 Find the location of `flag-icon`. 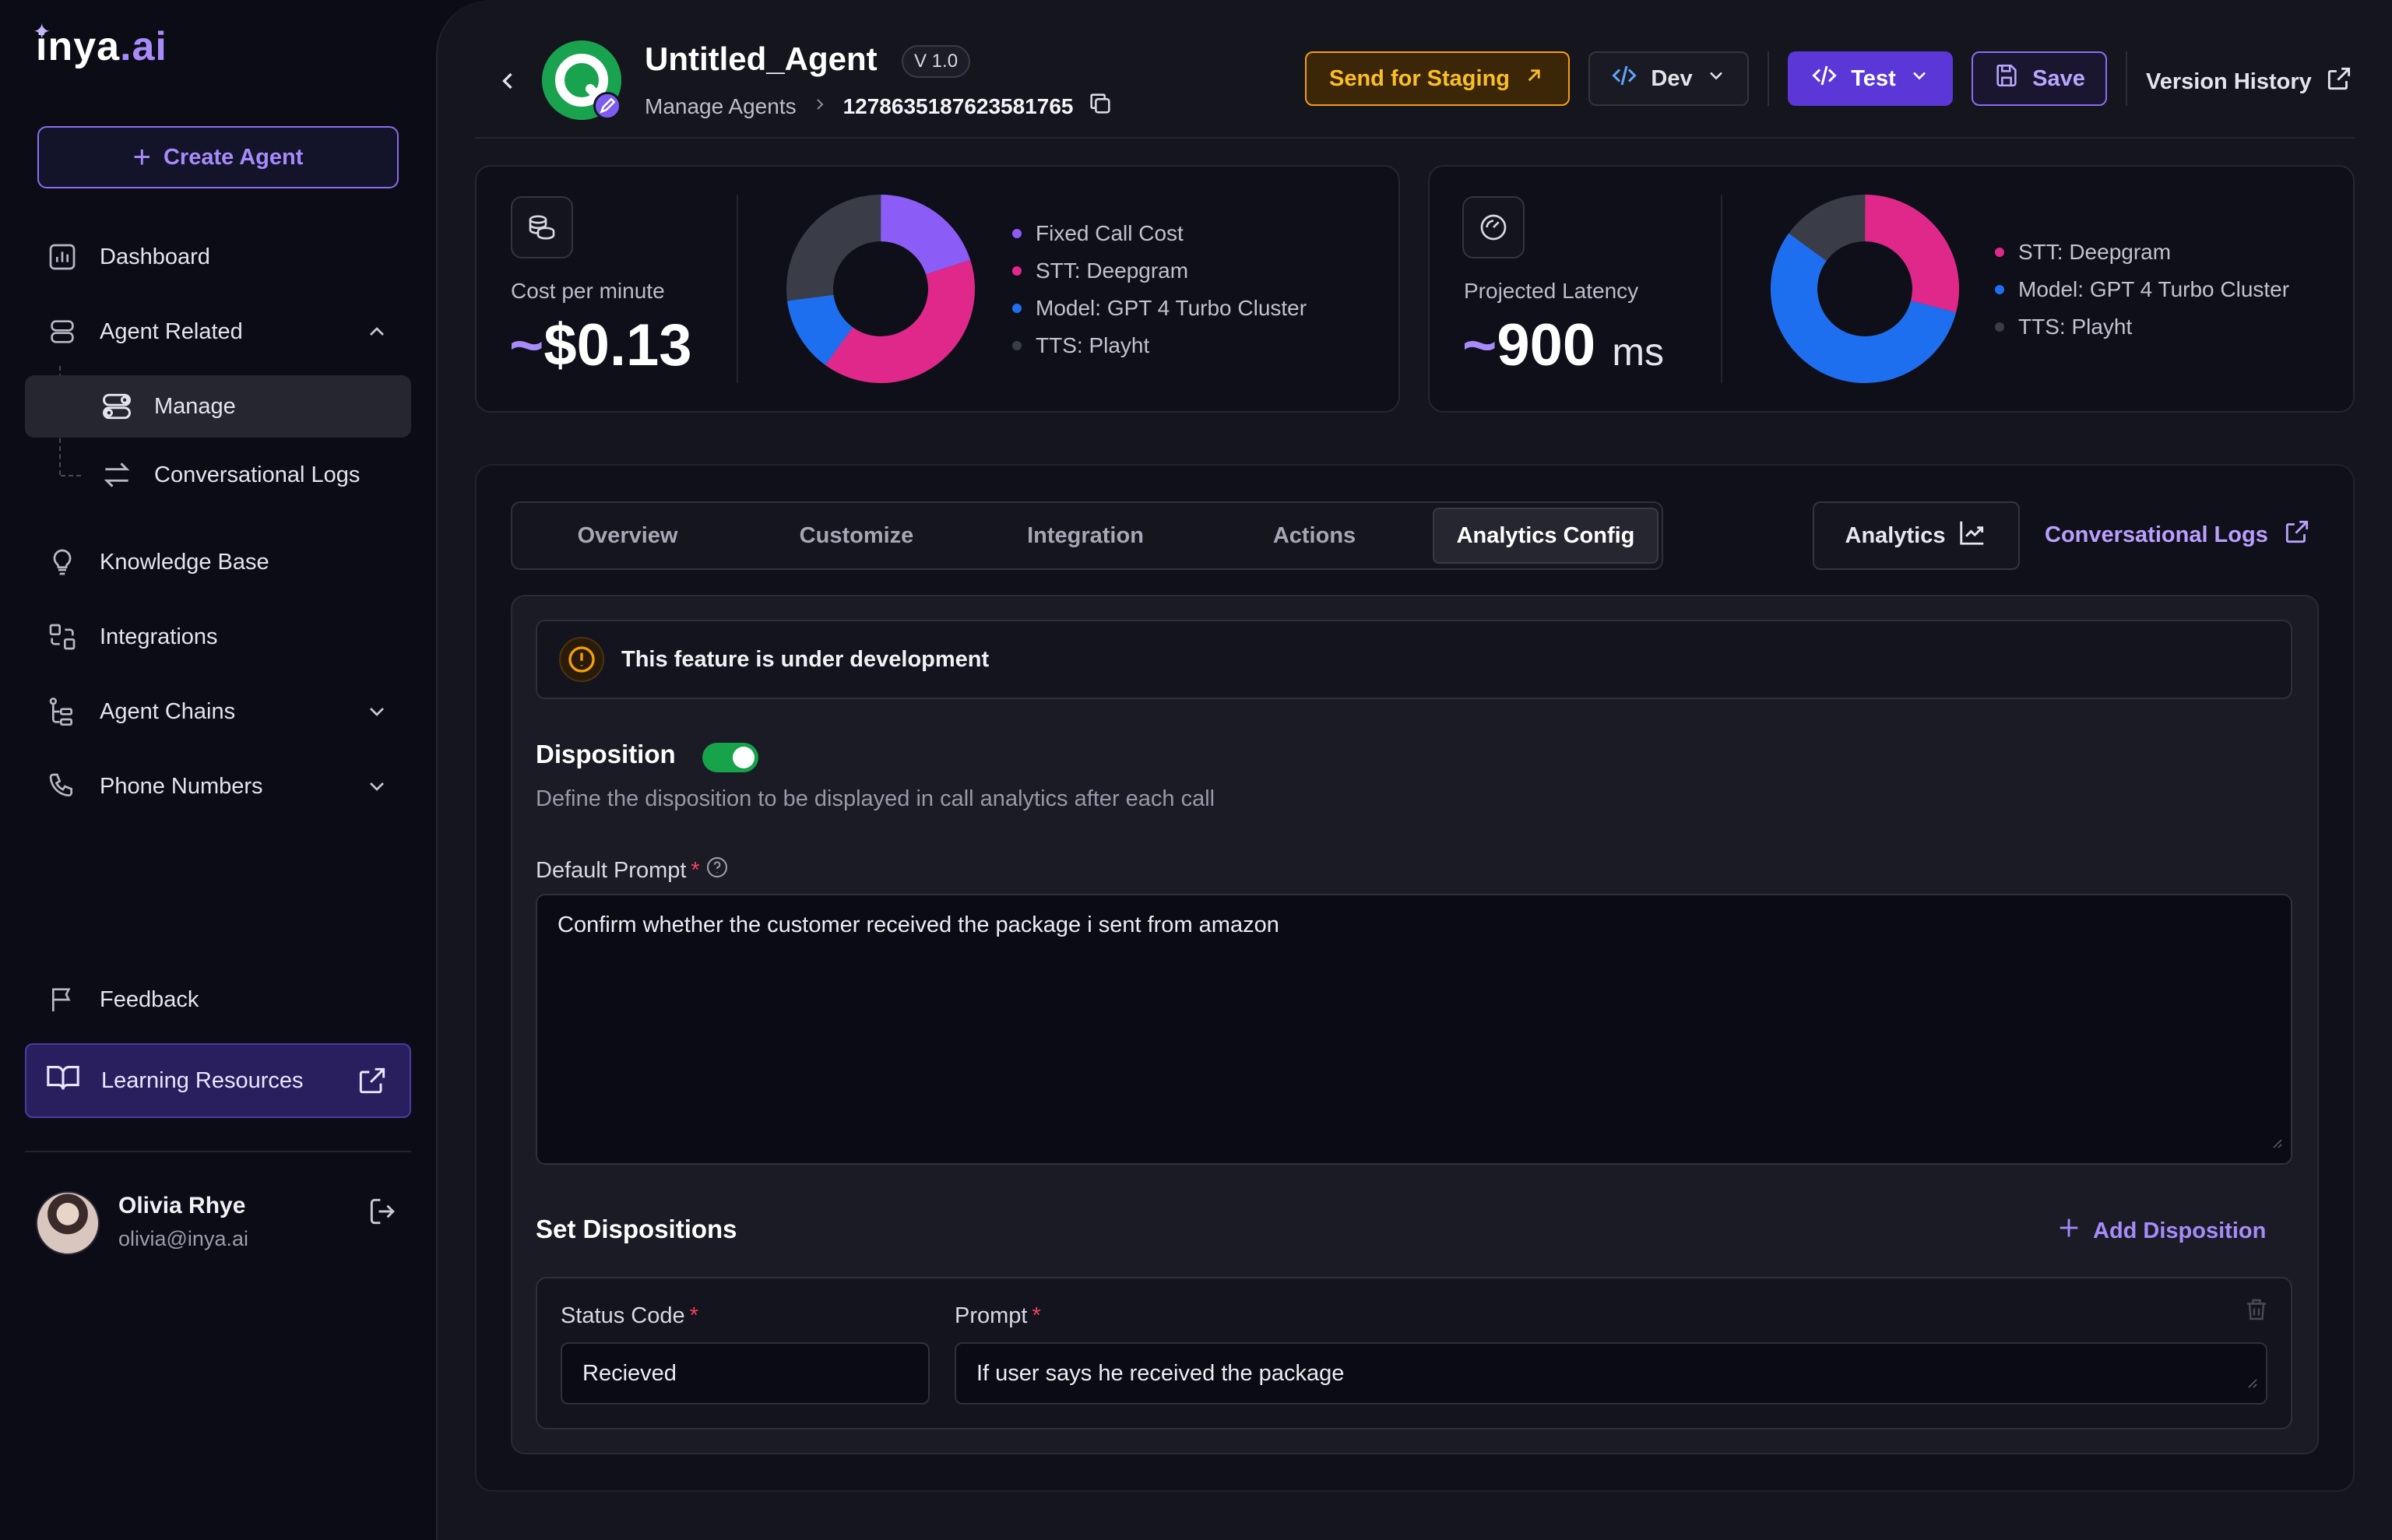

flag-icon is located at coordinates (62, 1000).